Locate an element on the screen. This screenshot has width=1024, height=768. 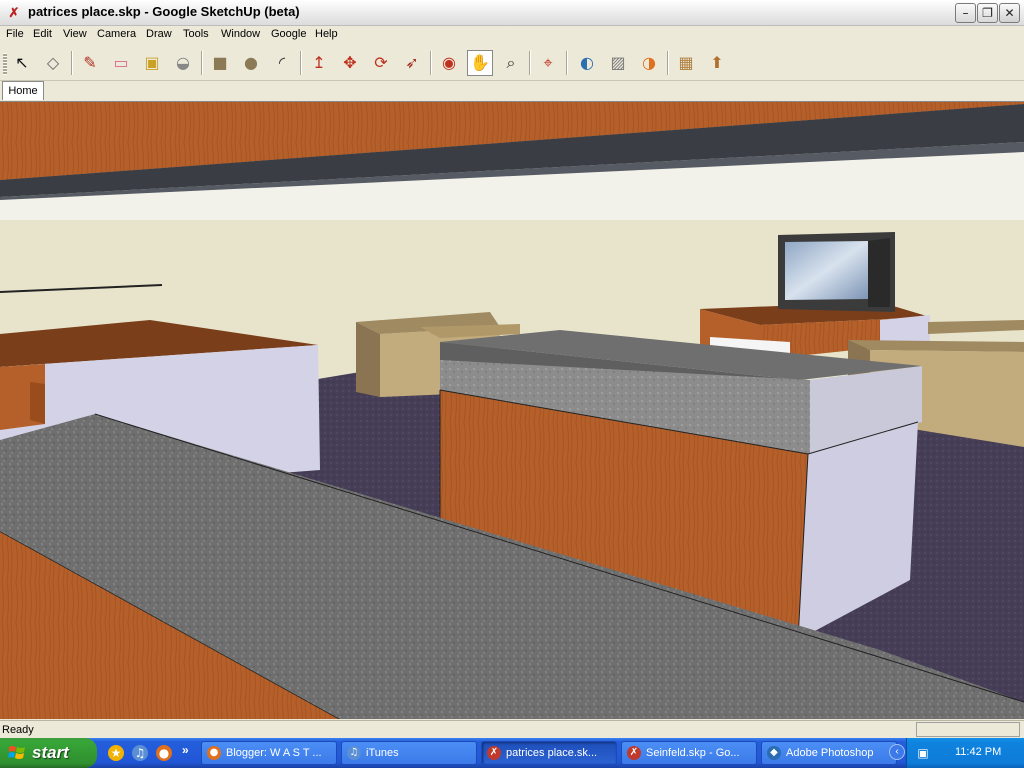
menu-edit: Edit is located at coordinates (42, 34).